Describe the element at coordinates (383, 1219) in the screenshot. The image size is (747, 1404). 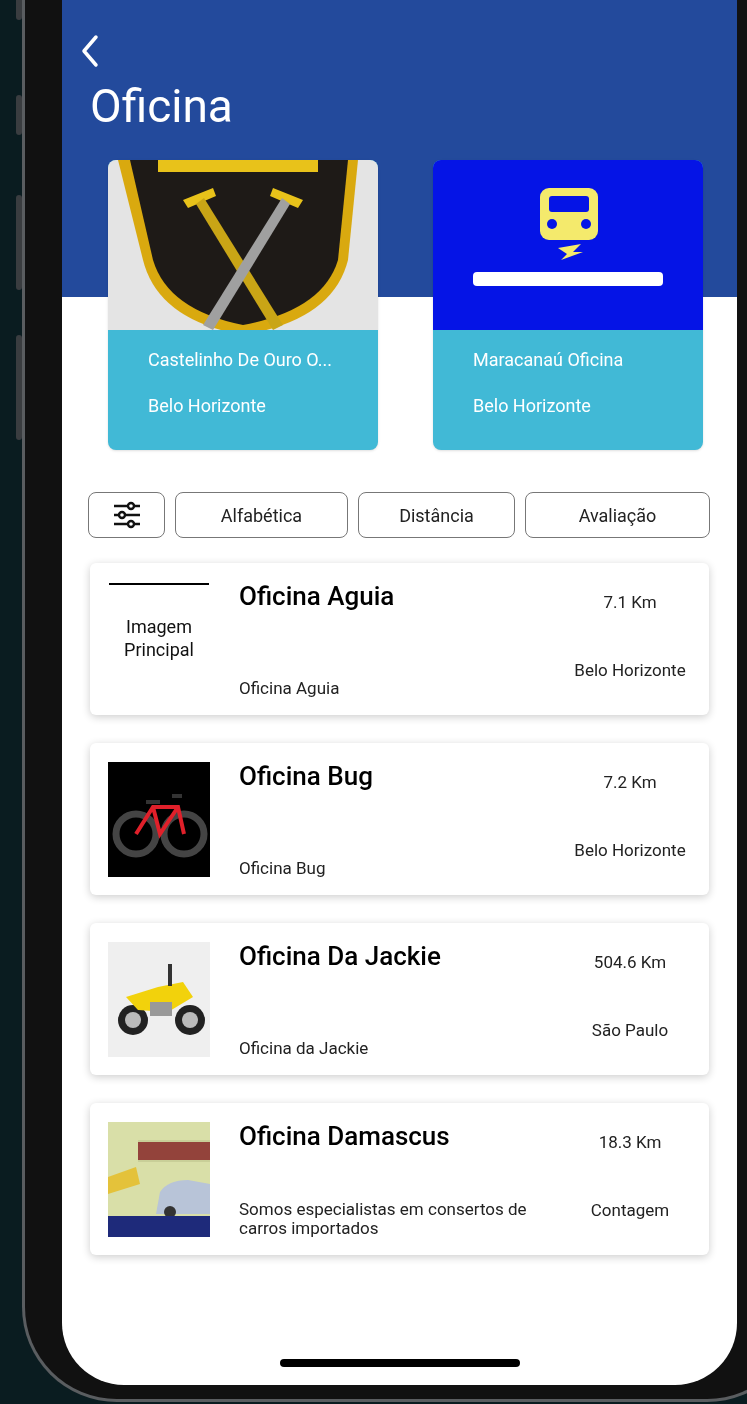
I see `workshop-description: Somos especialistas em consertos de carros importados` at that location.